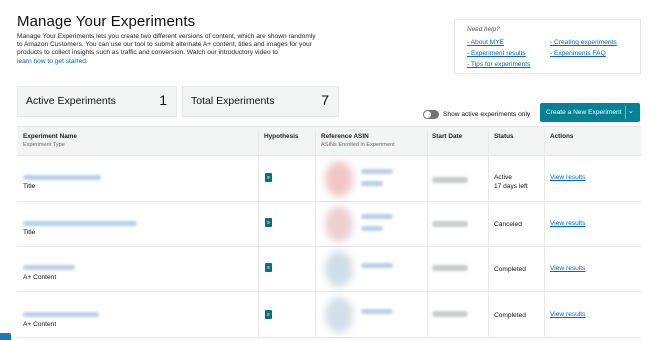 Image resolution: width=658 pixels, height=340 pixels. I want to click on col-actions: Actions, so click(562, 136).